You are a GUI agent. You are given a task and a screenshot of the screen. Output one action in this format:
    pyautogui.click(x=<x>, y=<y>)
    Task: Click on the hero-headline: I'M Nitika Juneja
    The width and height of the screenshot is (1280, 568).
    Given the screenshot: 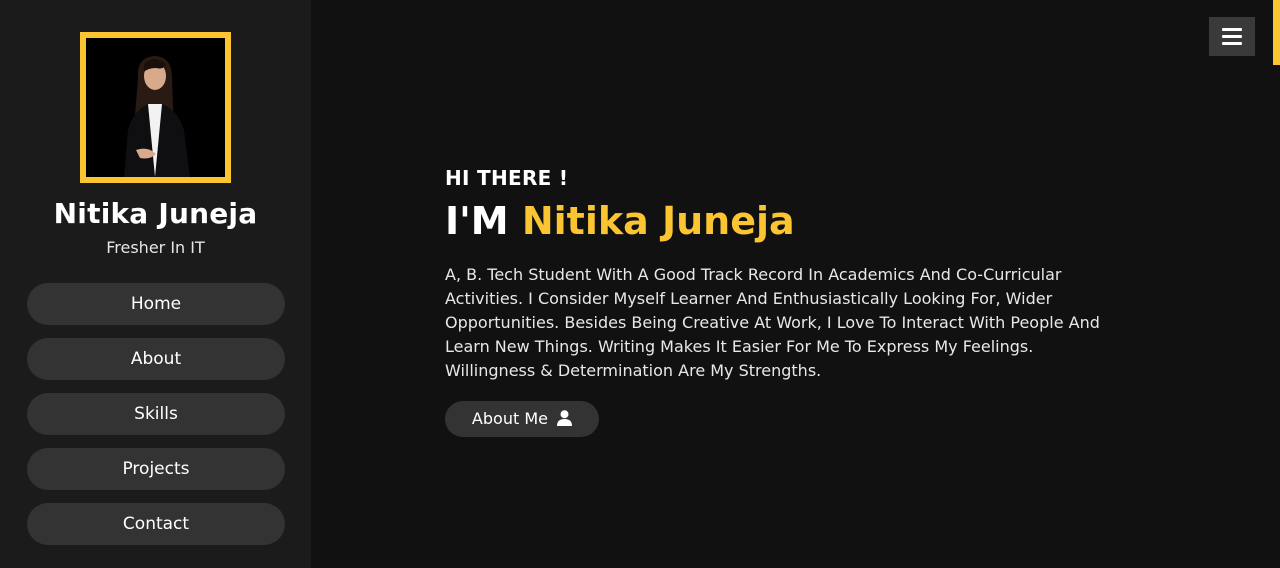 What is the action you would take?
    pyautogui.click(x=620, y=221)
    